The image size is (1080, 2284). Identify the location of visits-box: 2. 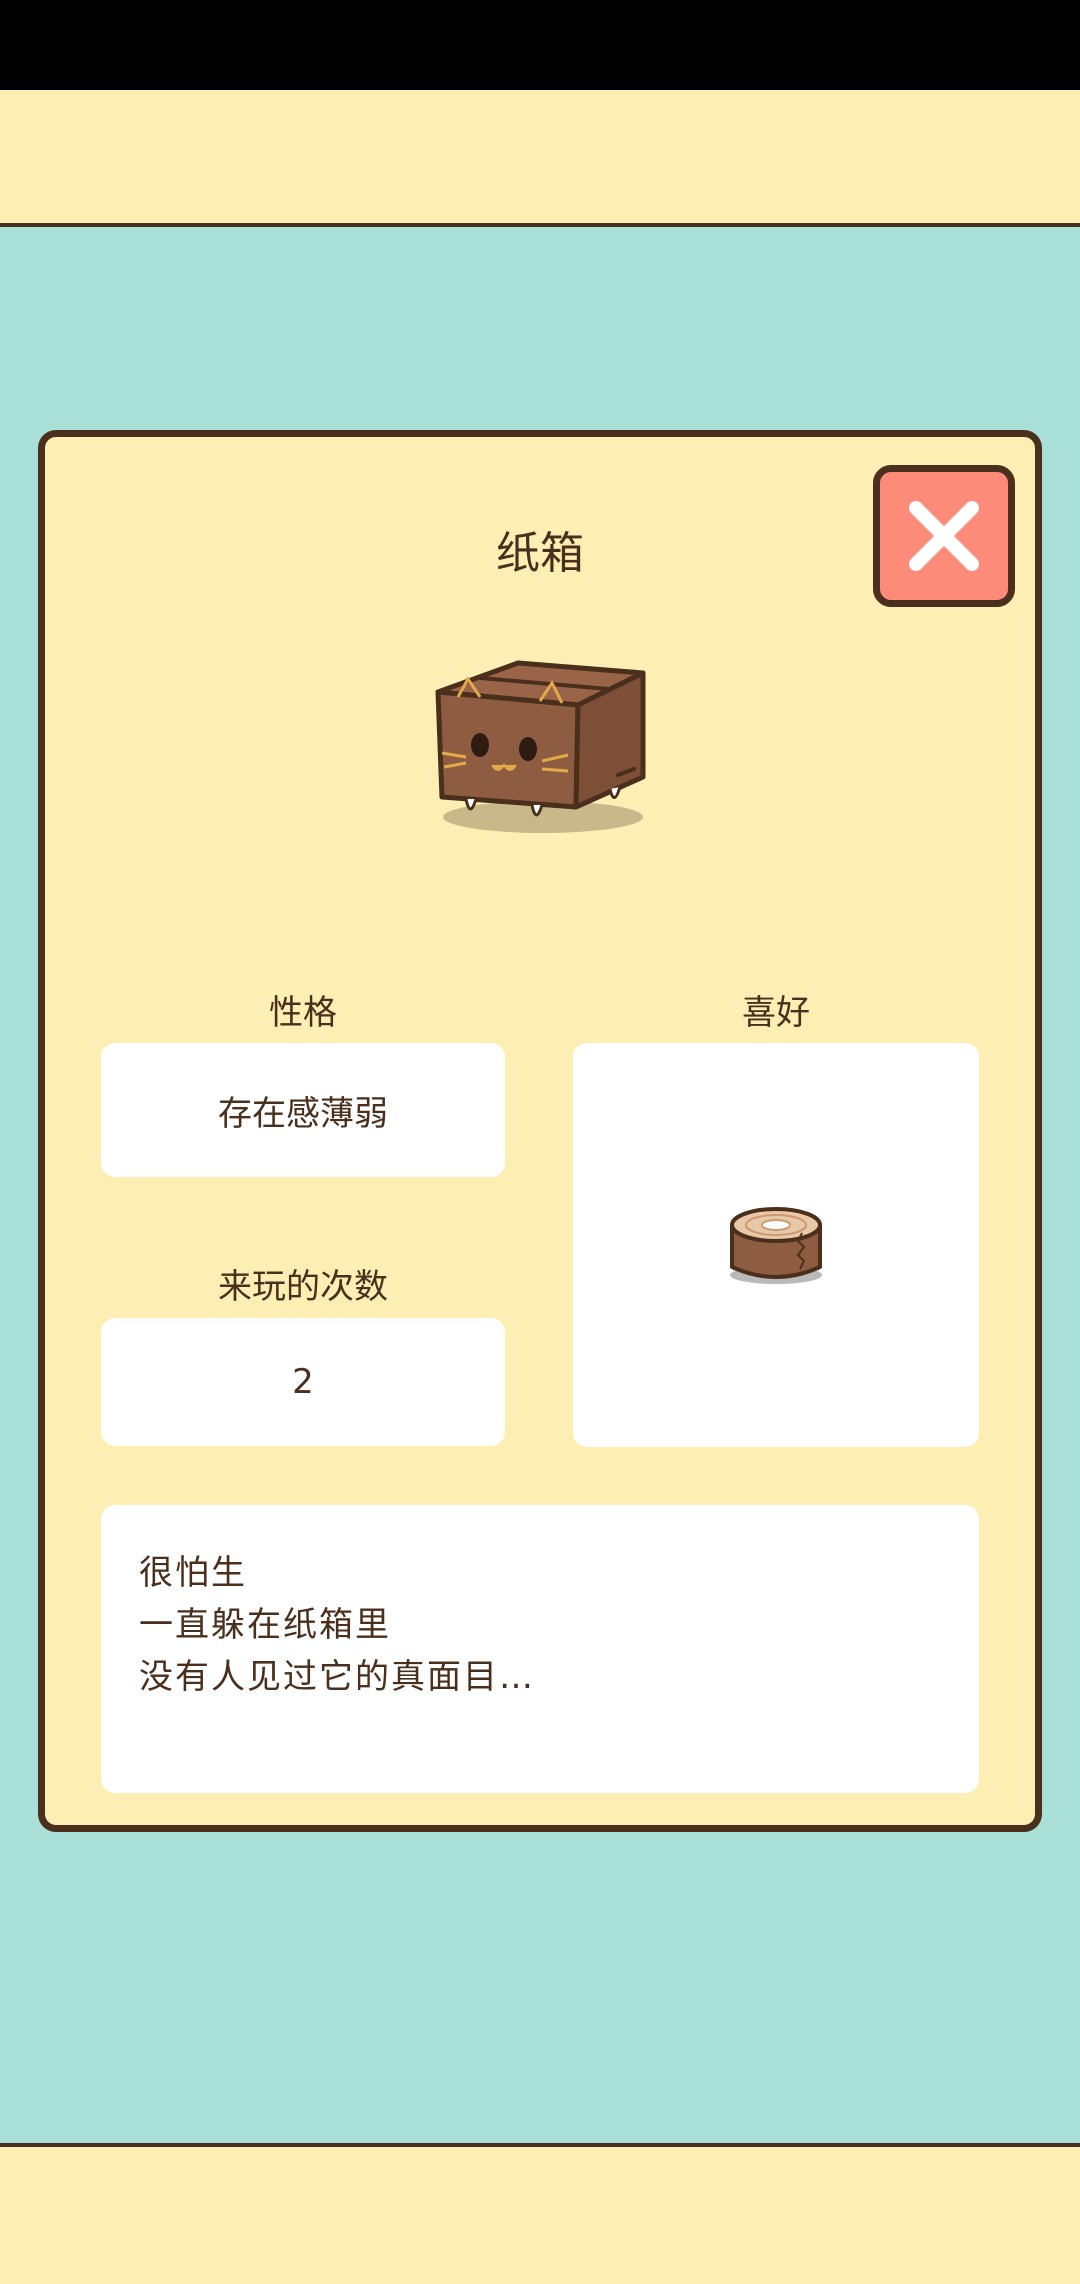
(303, 1382).